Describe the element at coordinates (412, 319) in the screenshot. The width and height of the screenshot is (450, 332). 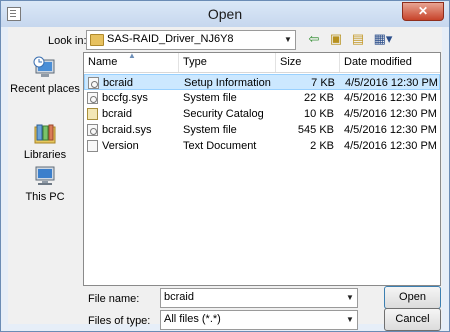
I see `cancel-button: Cancel` at that location.